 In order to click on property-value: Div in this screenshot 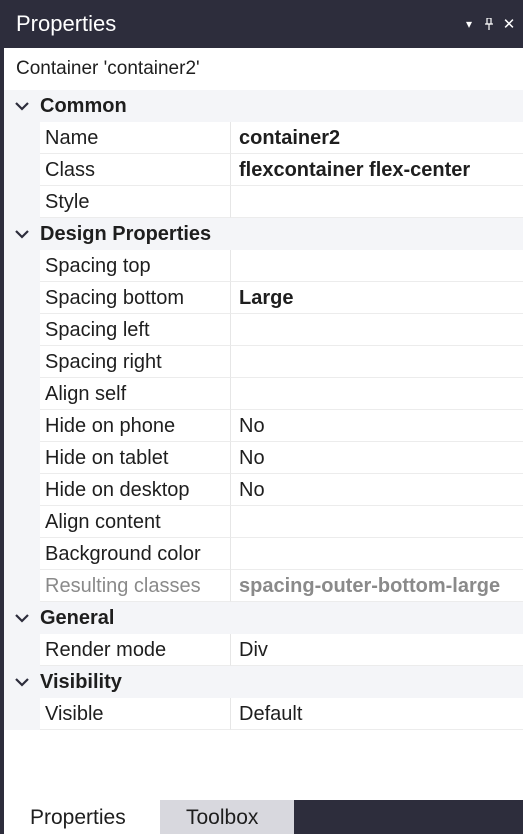, I will do `click(377, 650)`.